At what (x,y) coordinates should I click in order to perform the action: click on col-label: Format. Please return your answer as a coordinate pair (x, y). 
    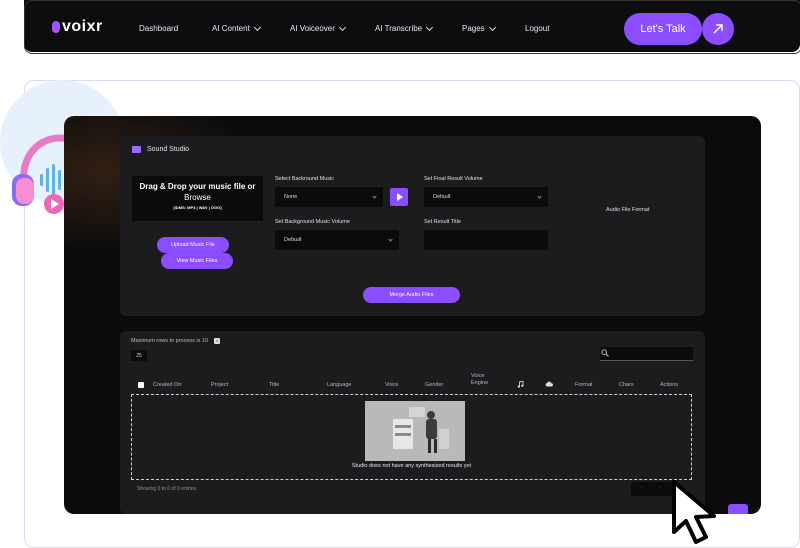
    Looking at the image, I should click on (584, 385).